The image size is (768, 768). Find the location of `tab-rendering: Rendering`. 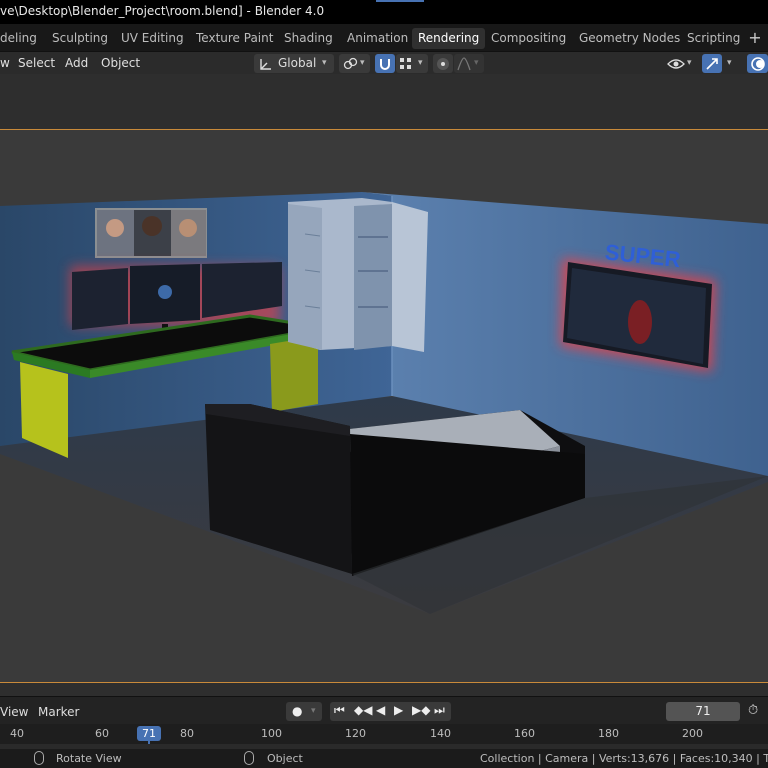

tab-rendering: Rendering is located at coordinates (449, 38).